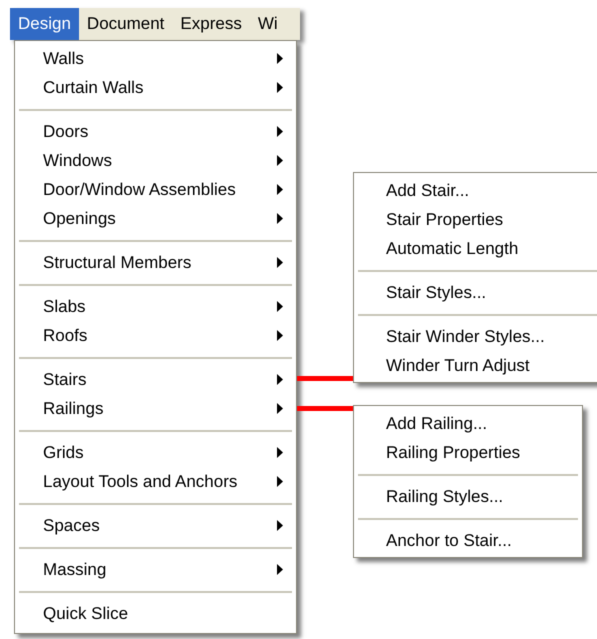 This screenshot has width=597, height=639. Describe the element at coordinates (468, 452) in the screenshot. I see `menu-item: Railing Properties` at that location.